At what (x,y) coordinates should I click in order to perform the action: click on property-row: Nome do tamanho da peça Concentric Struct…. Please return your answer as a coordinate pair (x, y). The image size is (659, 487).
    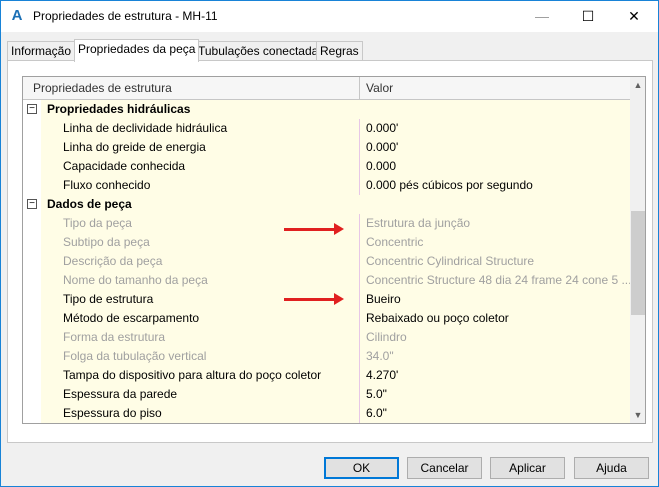
    Looking at the image, I should click on (326, 280).